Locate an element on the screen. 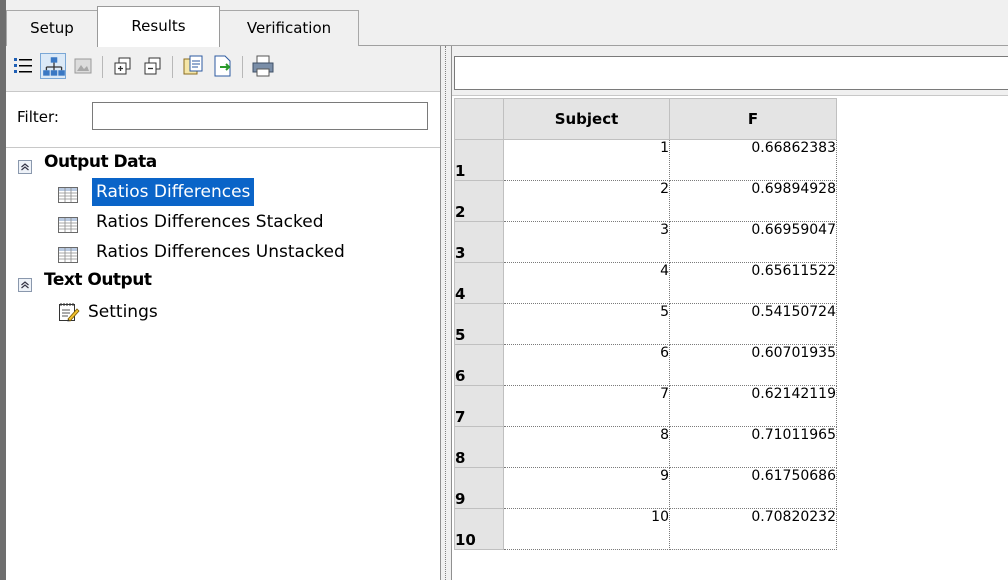 This screenshot has height=580, width=1008. tree-item-ratios-differences-unstacked: Ratios Differences Unstacked is located at coordinates (248, 252).